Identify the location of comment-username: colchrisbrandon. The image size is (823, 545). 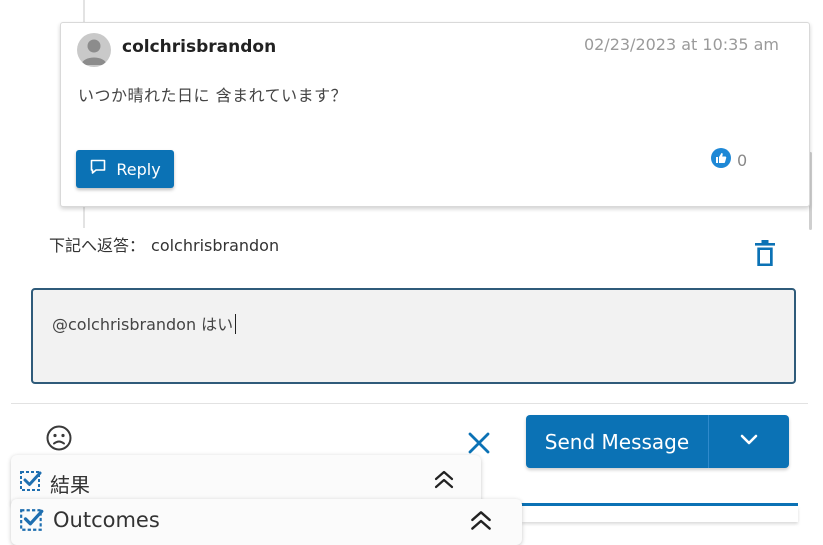
(199, 47).